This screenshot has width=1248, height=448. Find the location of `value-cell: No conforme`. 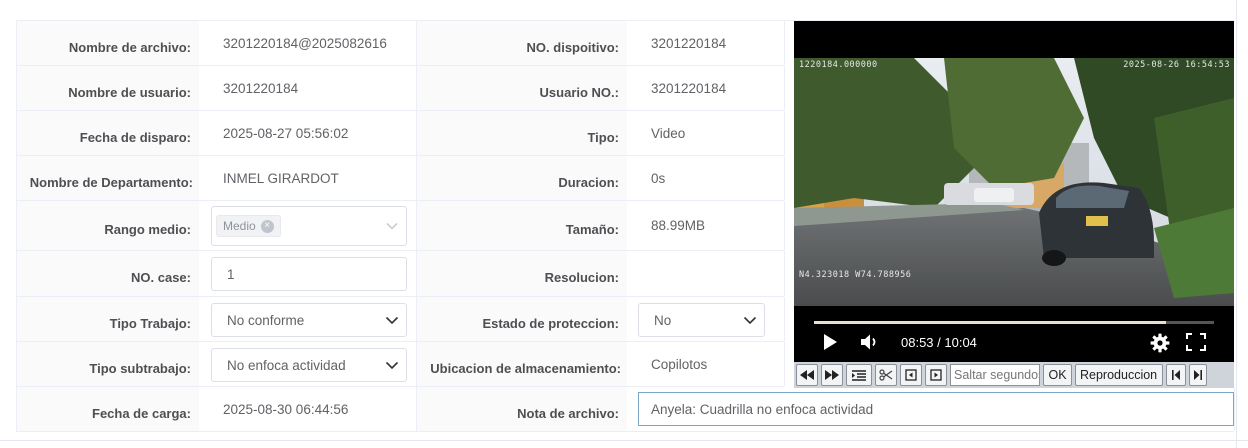

value-cell: No conforme is located at coordinates (308, 319).